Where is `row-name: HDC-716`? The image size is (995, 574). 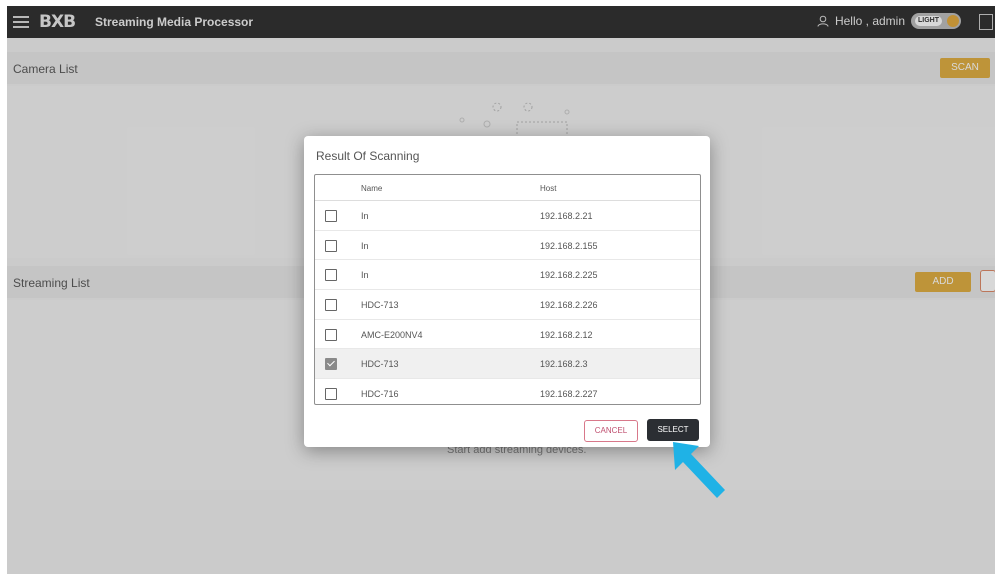
row-name: HDC-716 is located at coordinates (380, 394).